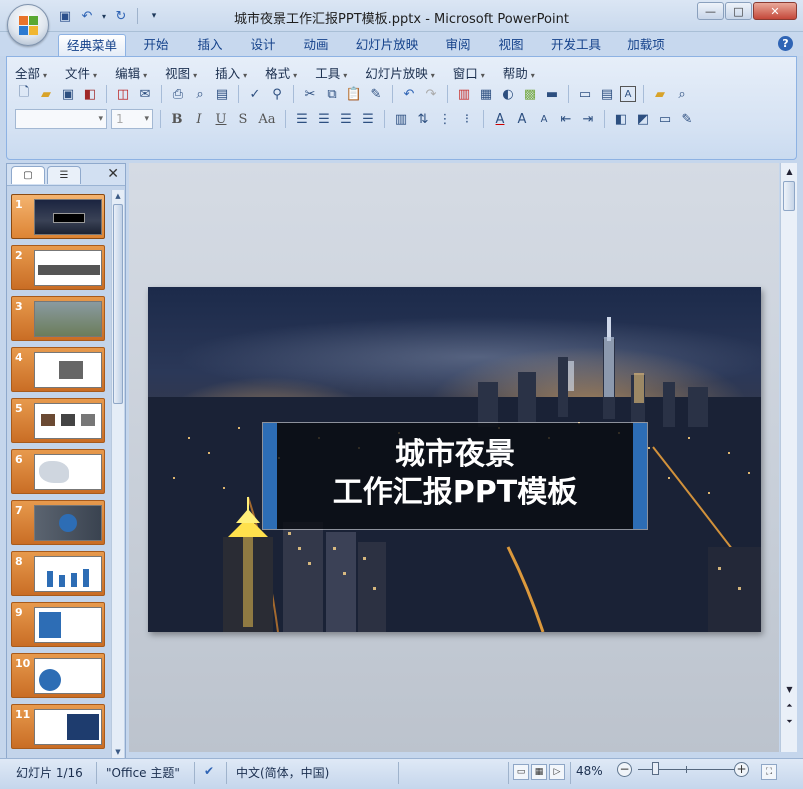 The width and height of the screenshot is (803, 789). What do you see at coordinates (544, 119) in the screenshot?
I see `shrink-font-icon: A` at bounding box center [544, 119].